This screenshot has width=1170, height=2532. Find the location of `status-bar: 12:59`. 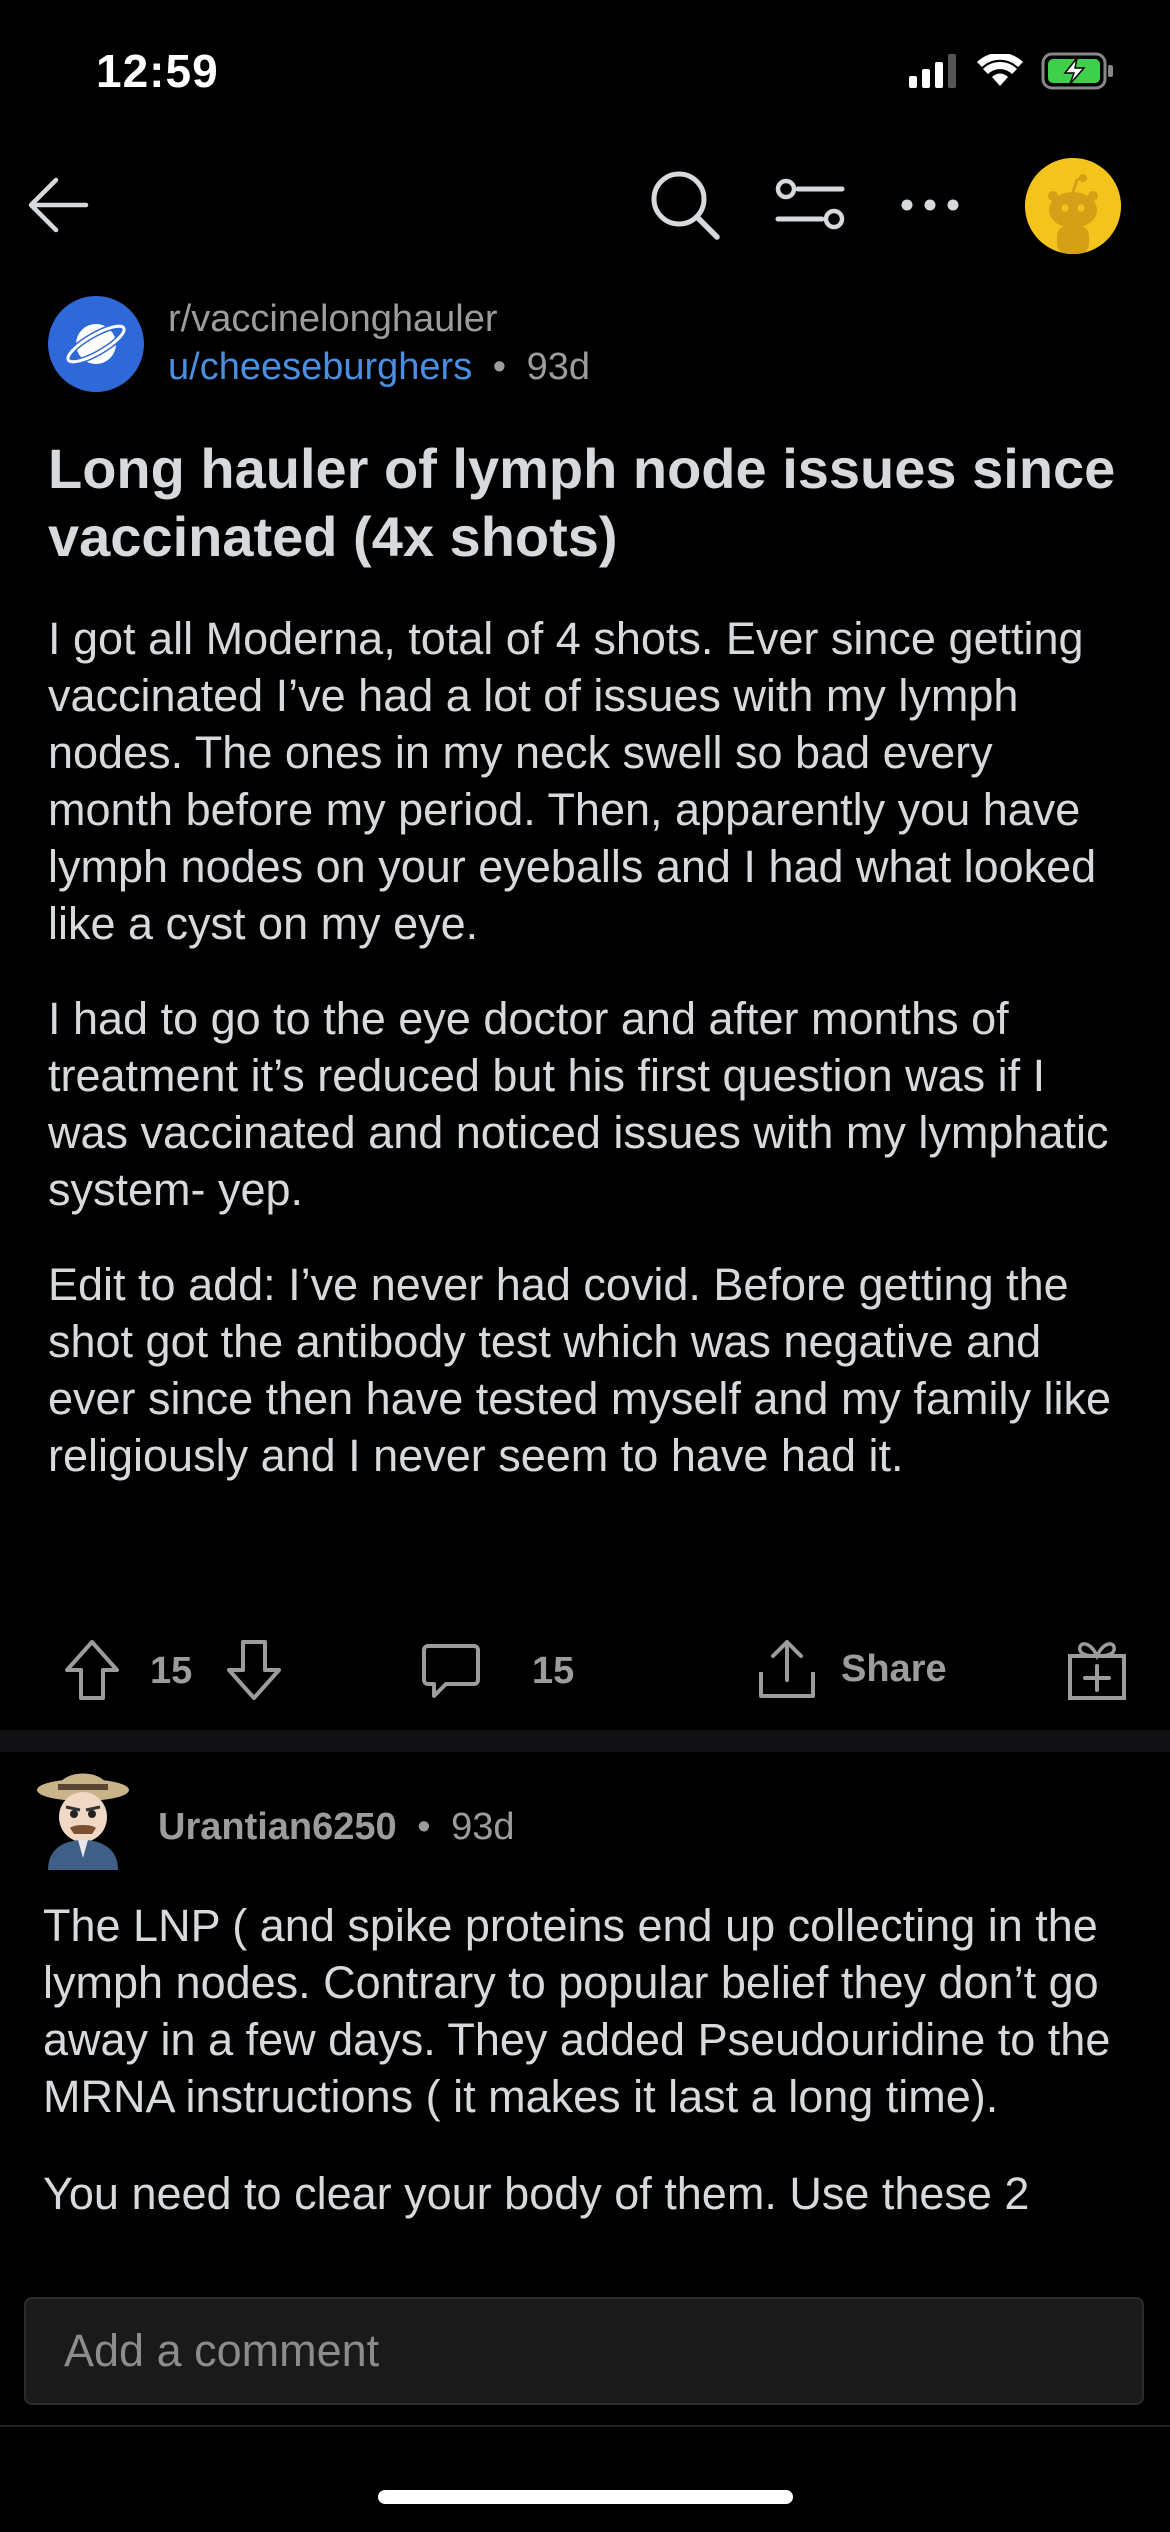

status-bar: 12:59 is located at coordinates (585, 75).